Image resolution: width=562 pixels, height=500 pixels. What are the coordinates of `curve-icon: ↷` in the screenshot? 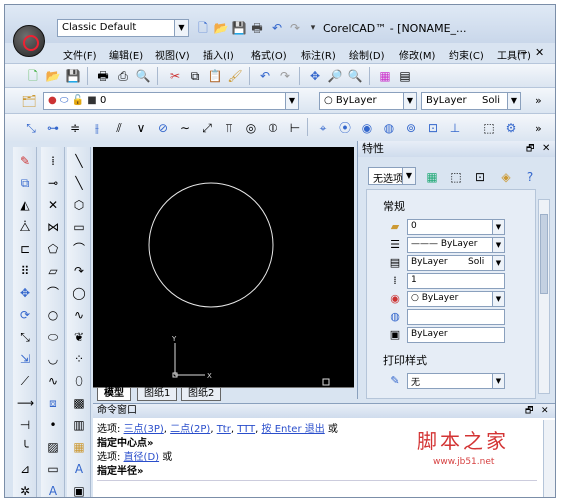 It's located at (79, 271).